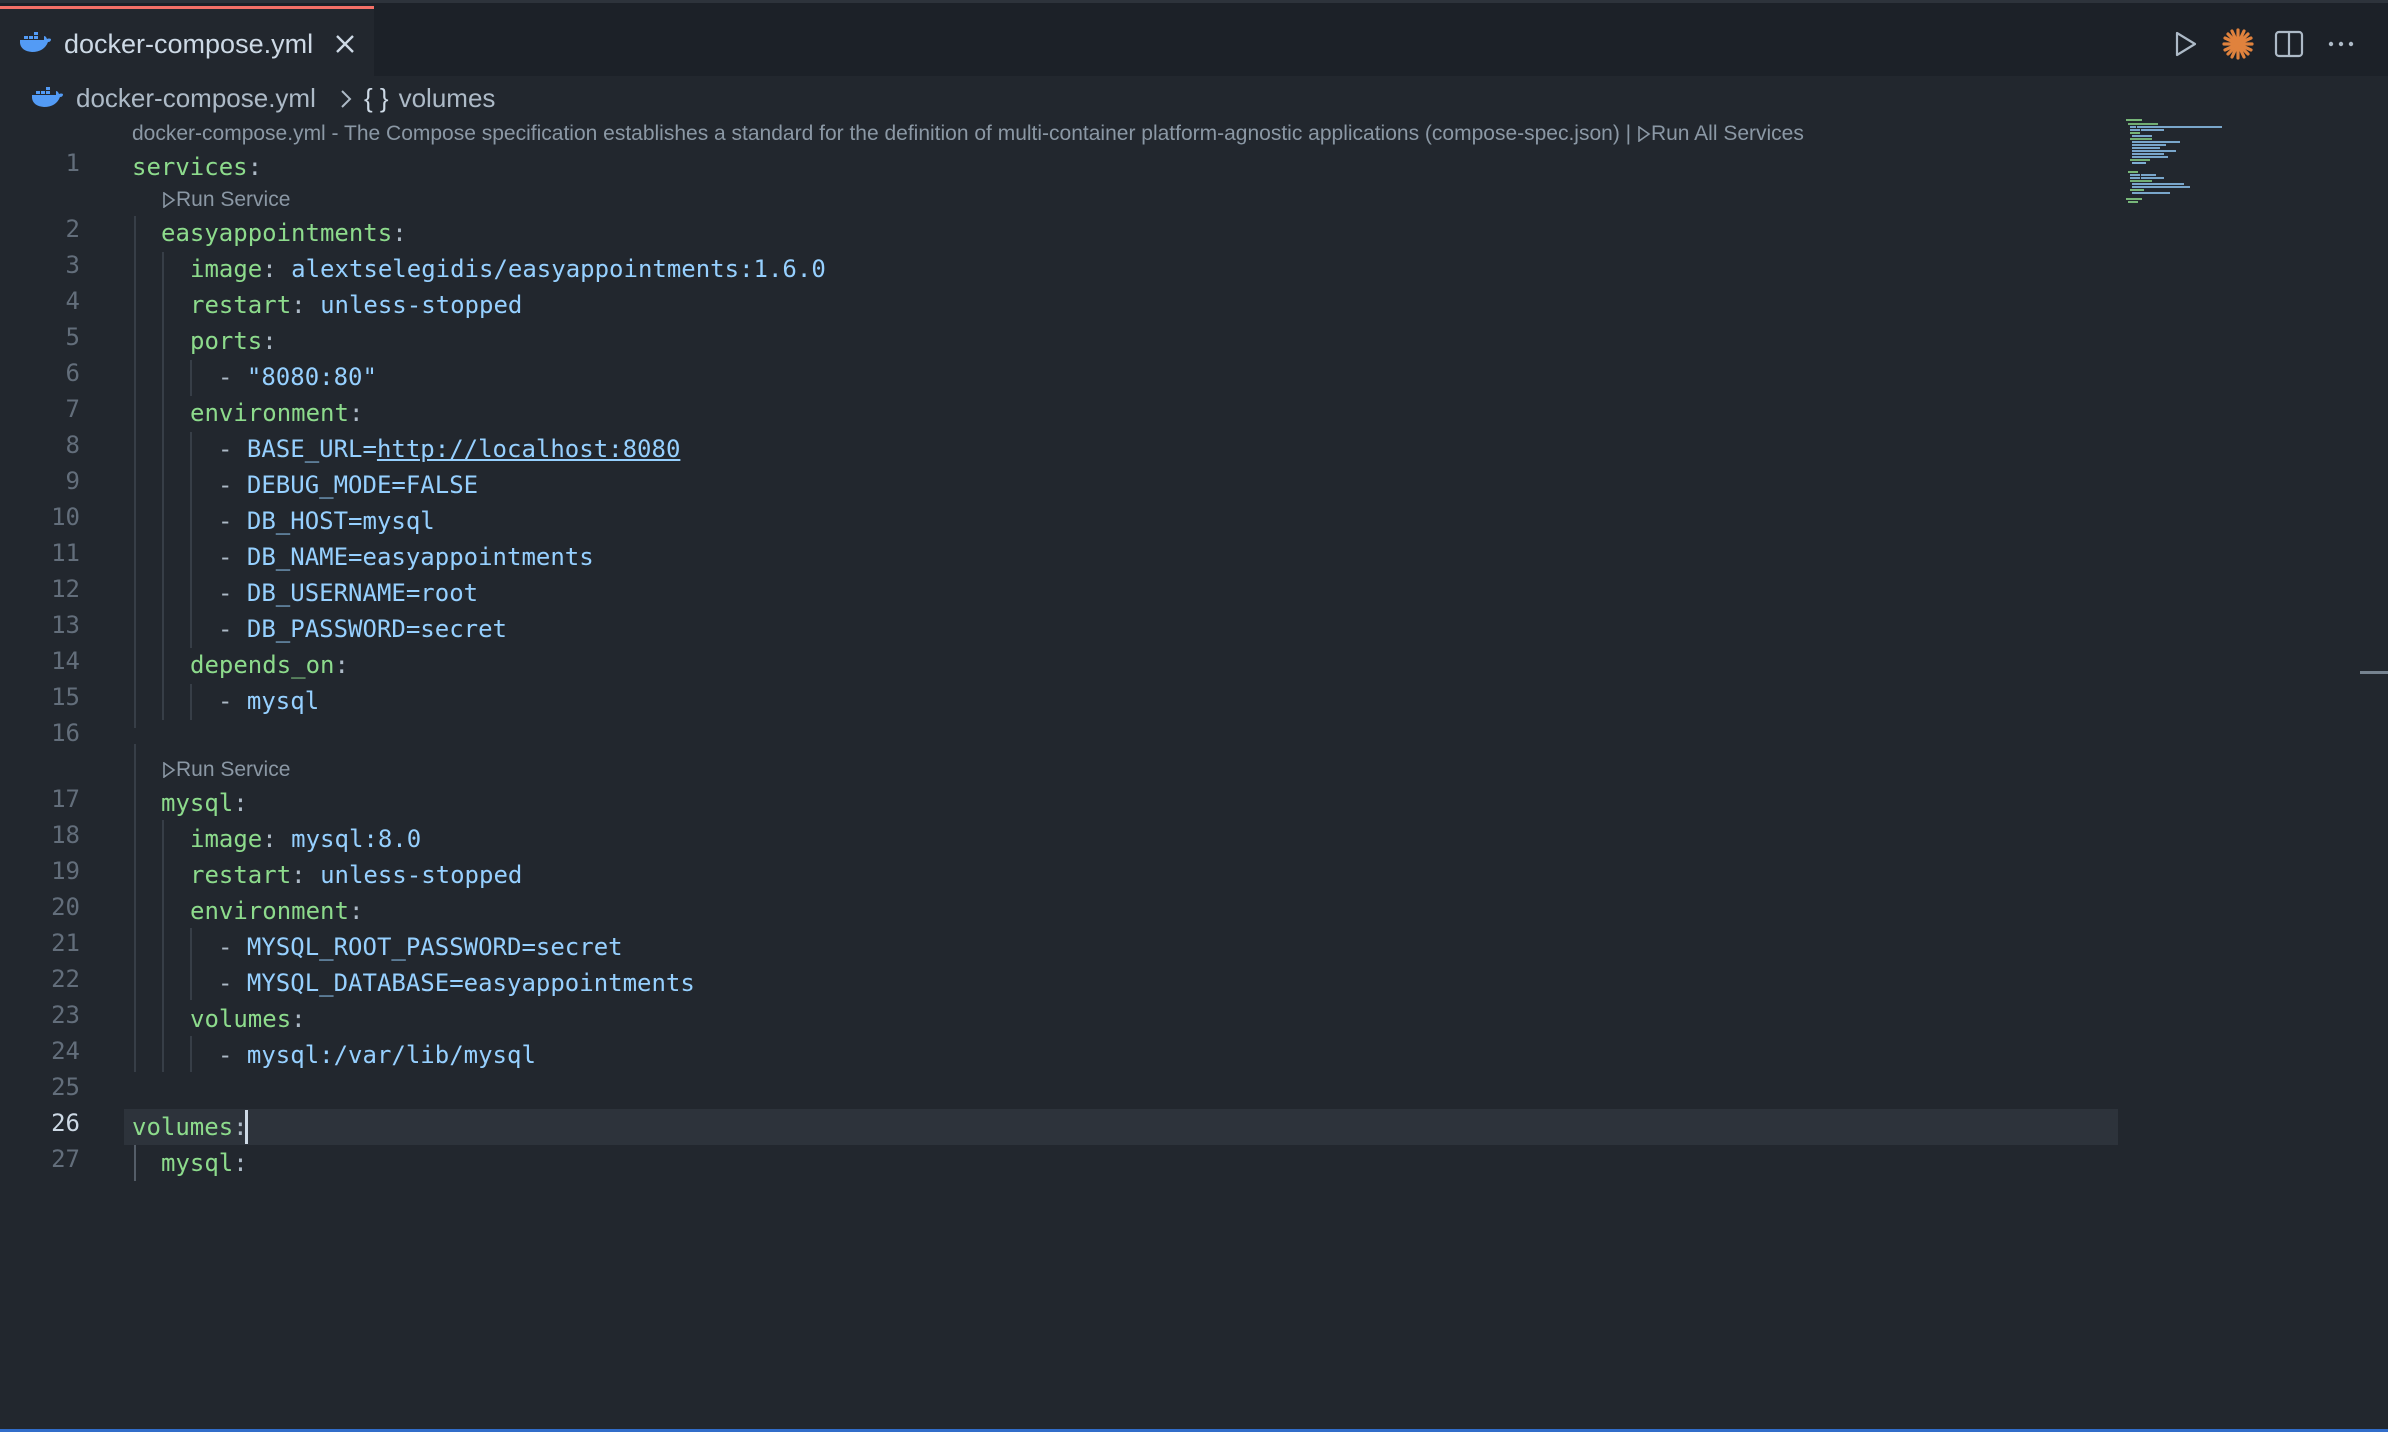 This screenshot has width=2388, height=1432. What do you see at coordinates (65, 907) in the screenshot?
I see `line-number: 20` at bounding box center [65, 907].